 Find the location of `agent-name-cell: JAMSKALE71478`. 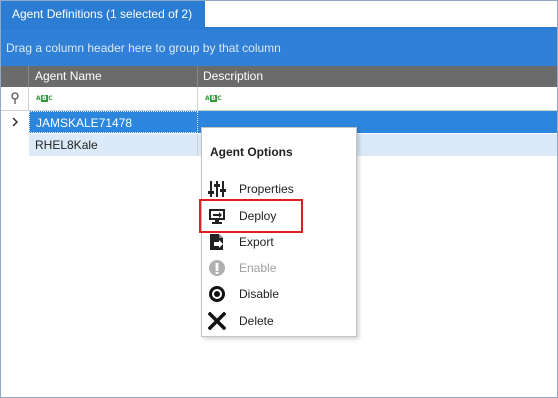

agent-name-cell: JAMSKALE71478 is located at coordinates (113, 122).